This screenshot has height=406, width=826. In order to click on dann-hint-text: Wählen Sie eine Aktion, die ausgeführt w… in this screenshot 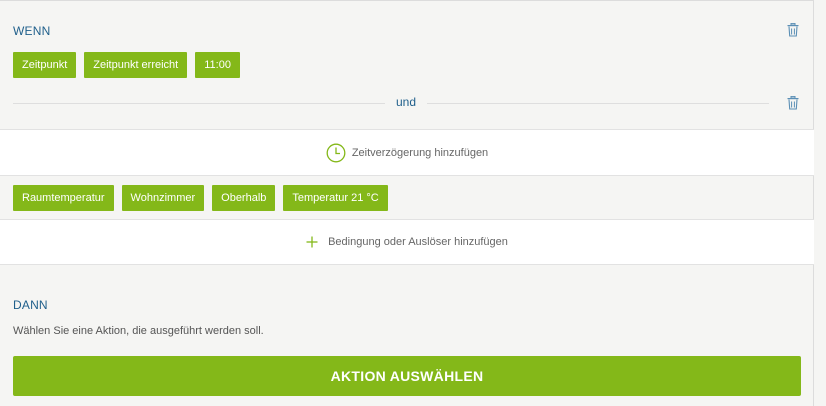, I will do `click(138, 331)`.